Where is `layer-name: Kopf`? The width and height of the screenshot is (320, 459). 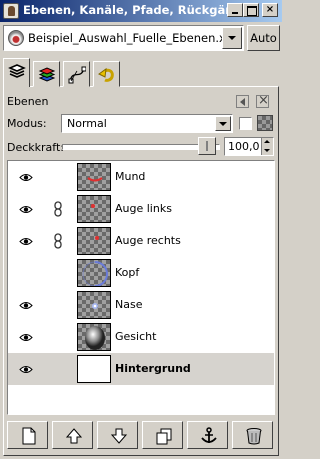
layer-name: Kopf is located at coordinates (127, 272).